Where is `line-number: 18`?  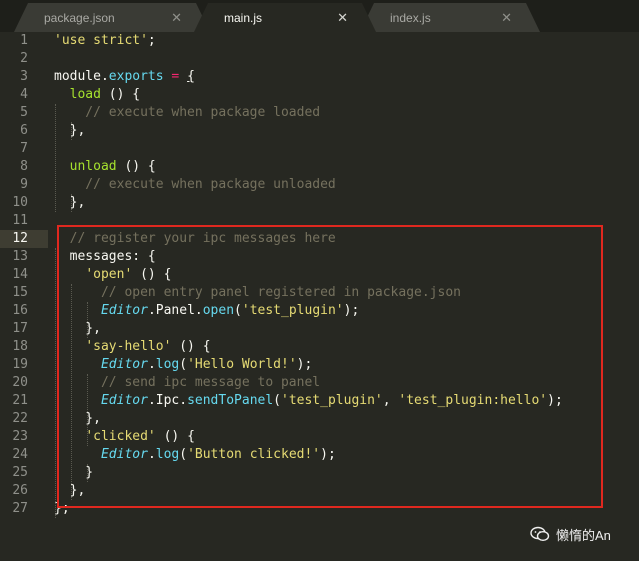
line-number: 18 is located at coordinates (20, 346).